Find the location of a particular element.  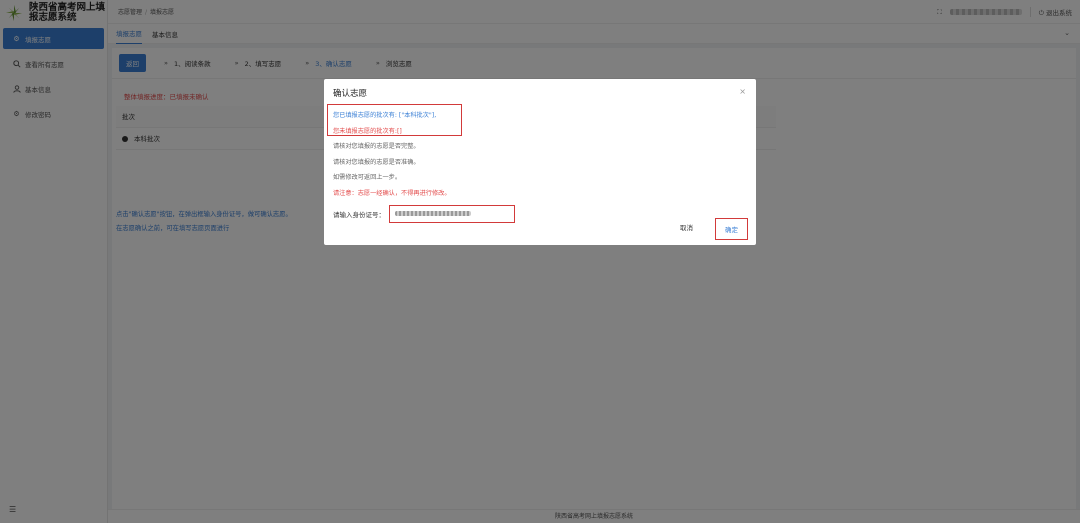

dialog-title: 确认志愿 is located at coordinates (350, 94).